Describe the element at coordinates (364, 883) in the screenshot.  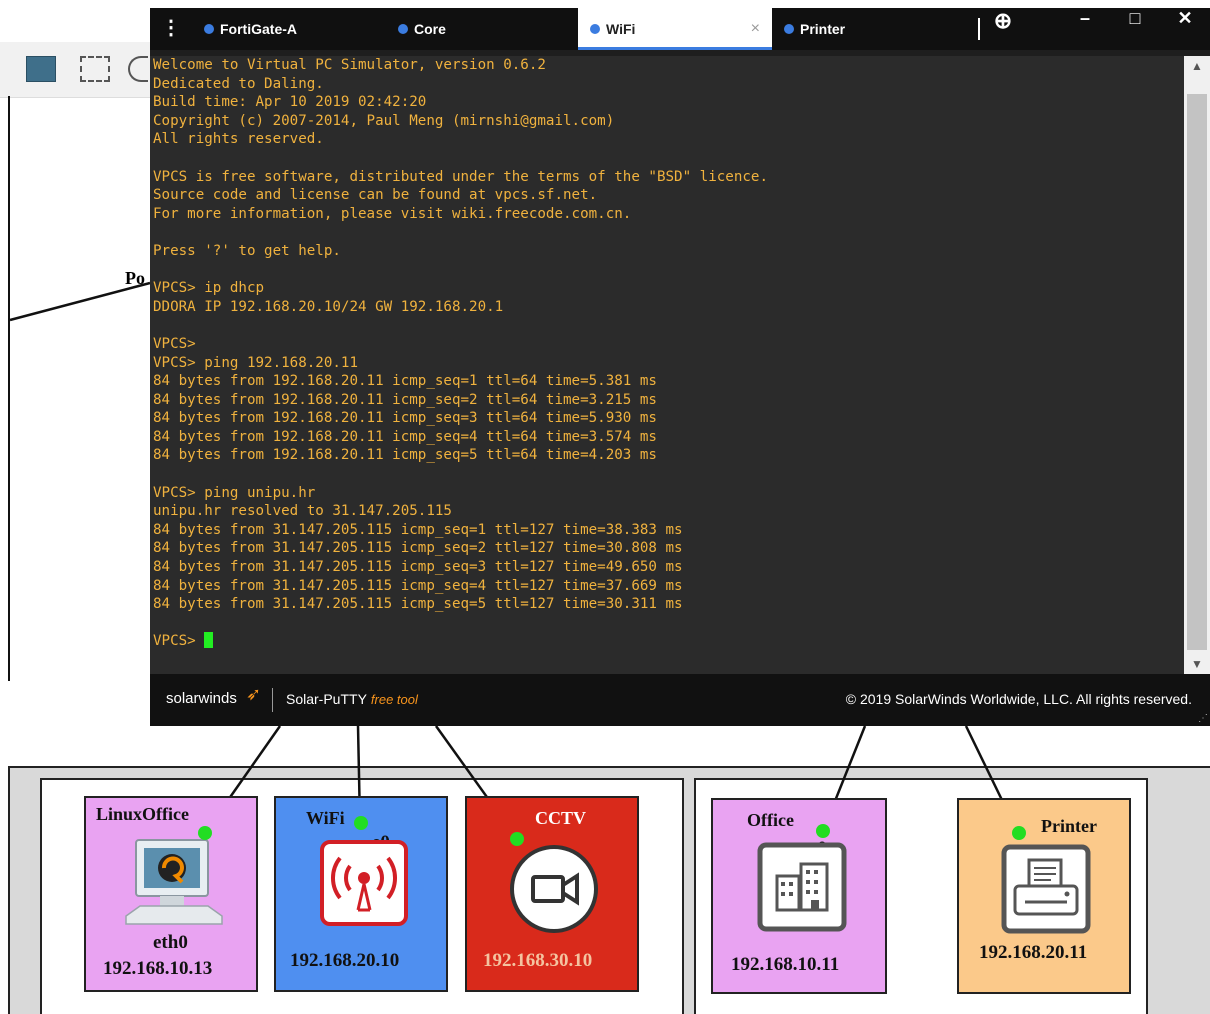
I see `wifi-access-point-icon` at that location.